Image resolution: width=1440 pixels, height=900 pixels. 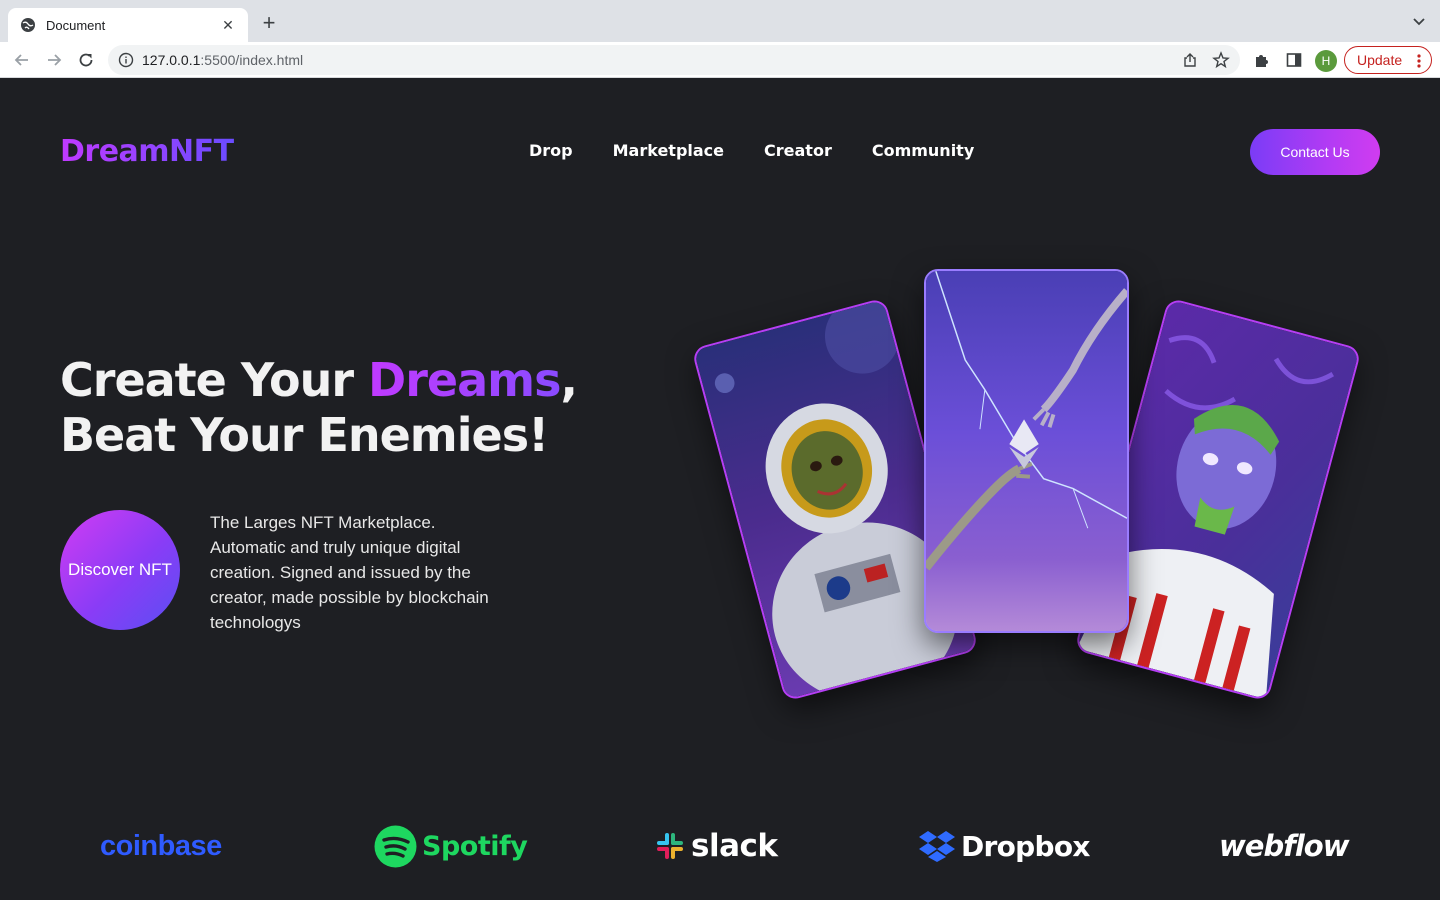 I want to click on reload-icon, so click(x=86, y=60).